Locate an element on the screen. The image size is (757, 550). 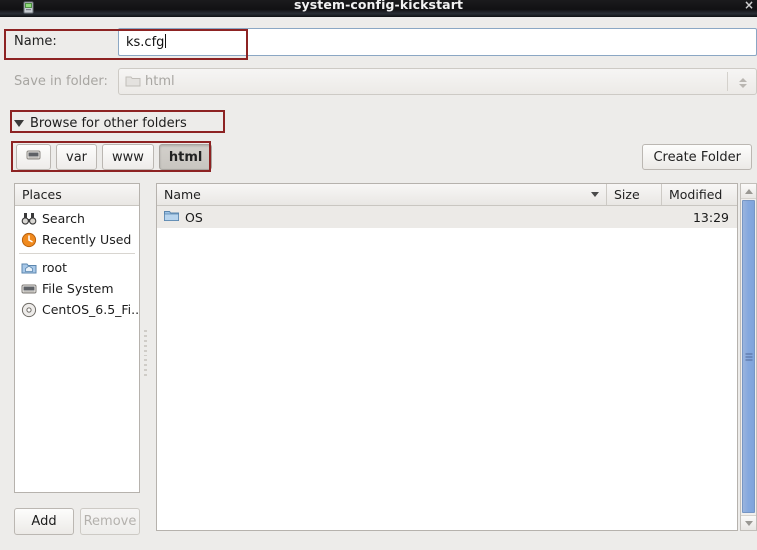
file-name-label: OS is located at coordinates (194, 217).